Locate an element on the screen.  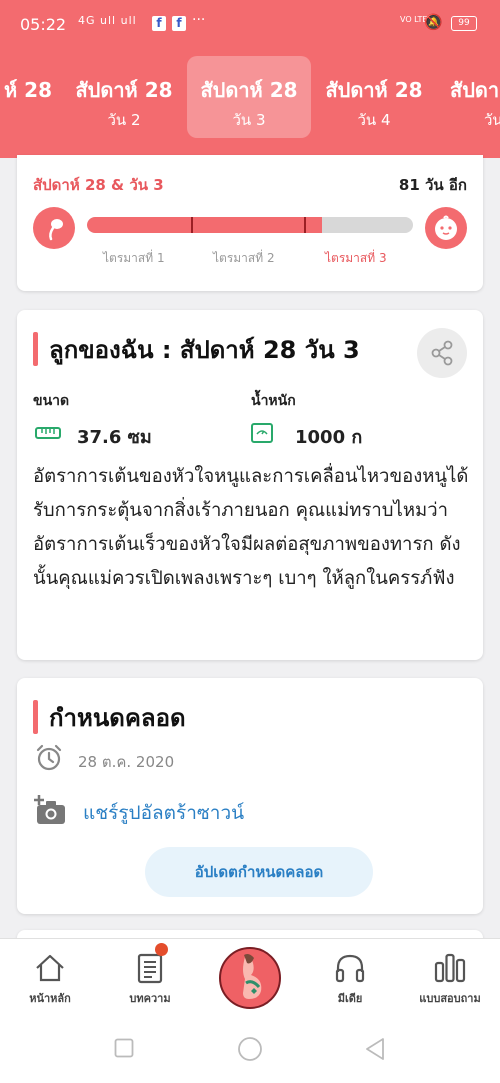
size-label: ขนาด is located at coordinates (51, 401).